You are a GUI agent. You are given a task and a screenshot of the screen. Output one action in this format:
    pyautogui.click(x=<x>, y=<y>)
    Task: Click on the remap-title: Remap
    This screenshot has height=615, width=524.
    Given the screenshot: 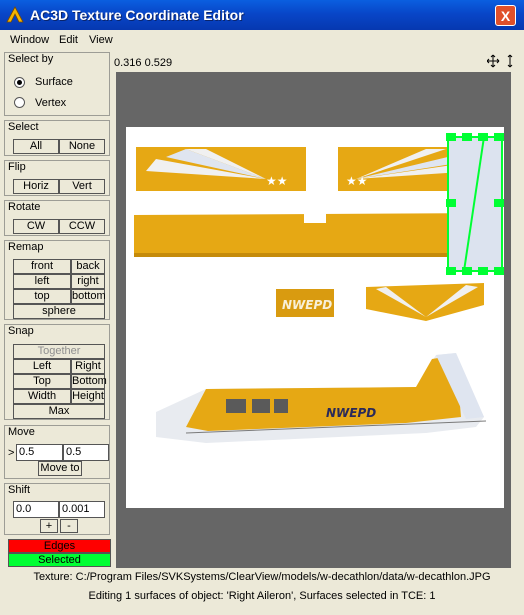 What is the action you would take?
    pyautogui.click(x=26, y=247)
    